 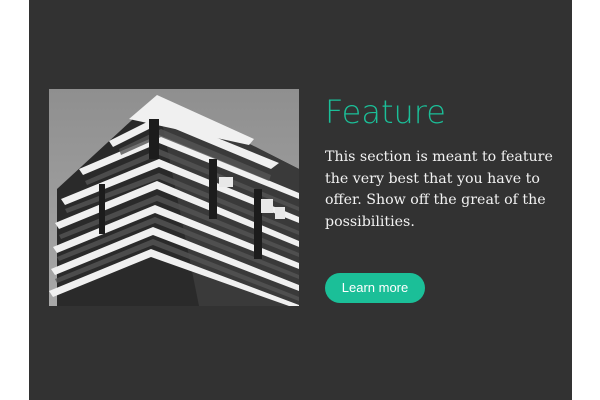 What do you see at coordinates (385, 112) in the screenshot?
I see `feature-title: Feature` at bounding box center [385, 112].